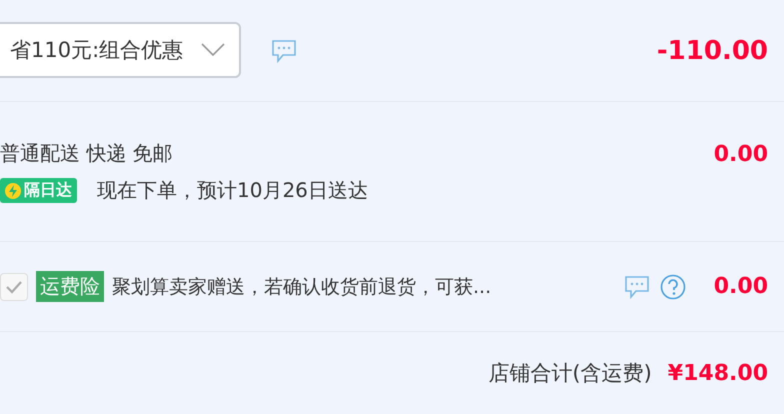  I want to click on next-day-badge: 隔日达, so click(38, 190).